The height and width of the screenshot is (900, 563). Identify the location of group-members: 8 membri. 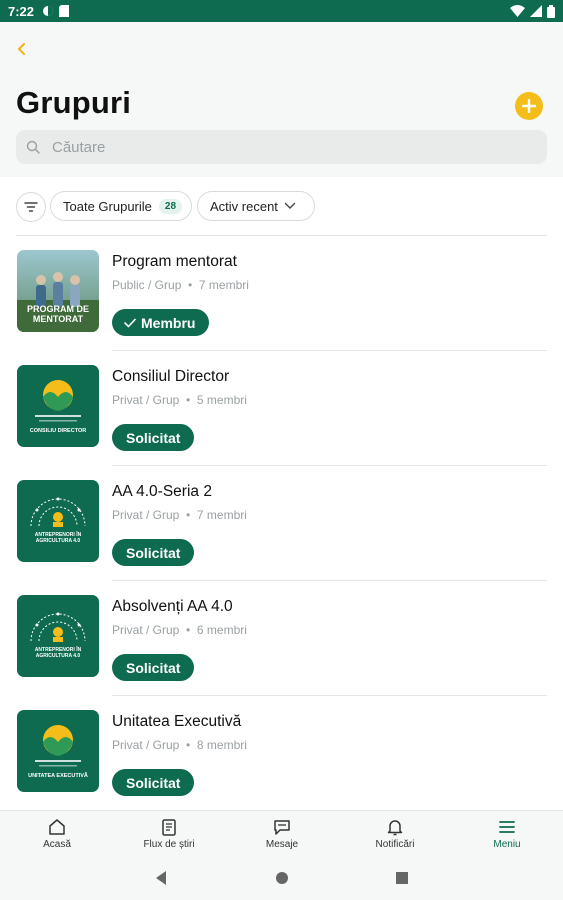
(221, 745).